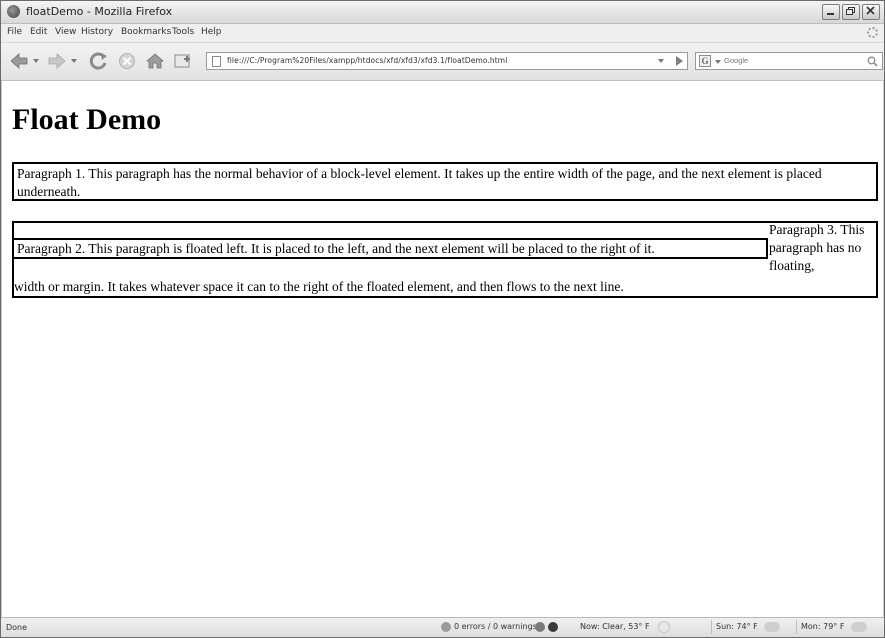 The image size is (885, 638). Describe the element at coordinates (718, 62) in the screenshot. I see `search-engine-dropdown-icon` at that location.